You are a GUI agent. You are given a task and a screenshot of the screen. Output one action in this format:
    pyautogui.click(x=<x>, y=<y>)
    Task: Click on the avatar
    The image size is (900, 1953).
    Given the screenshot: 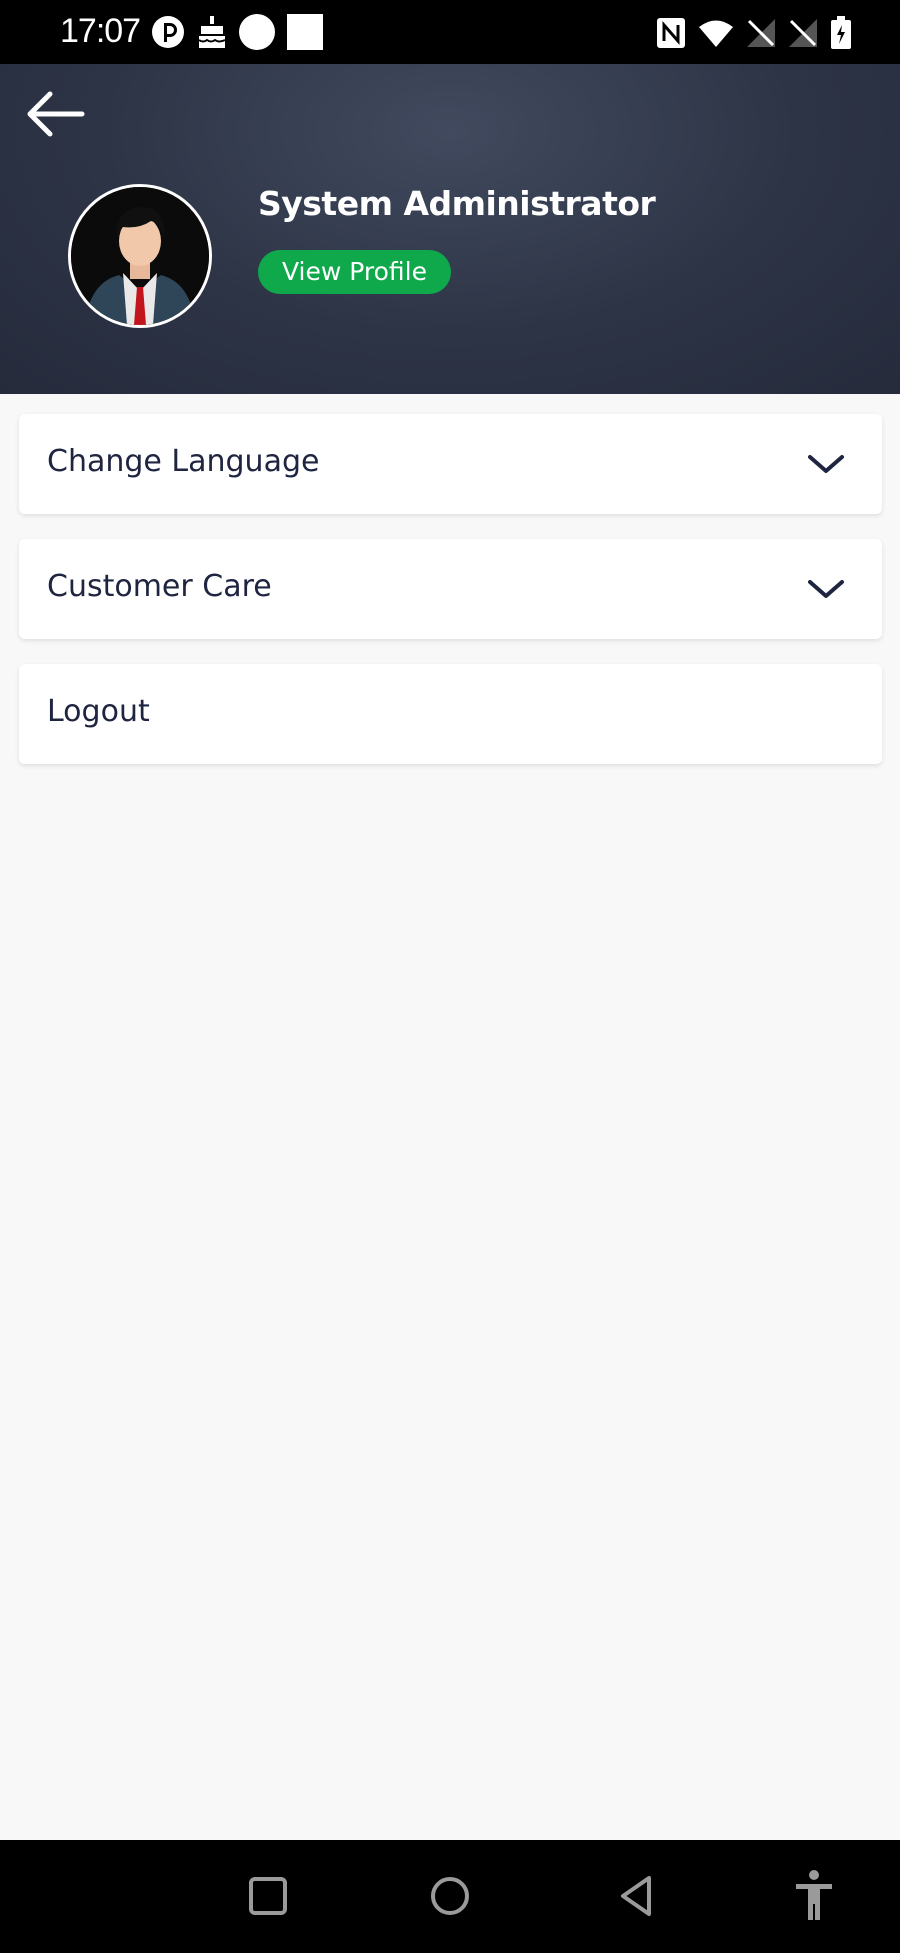 What is the action you would take?
    pyautogui.click(x=140, y=256)
    